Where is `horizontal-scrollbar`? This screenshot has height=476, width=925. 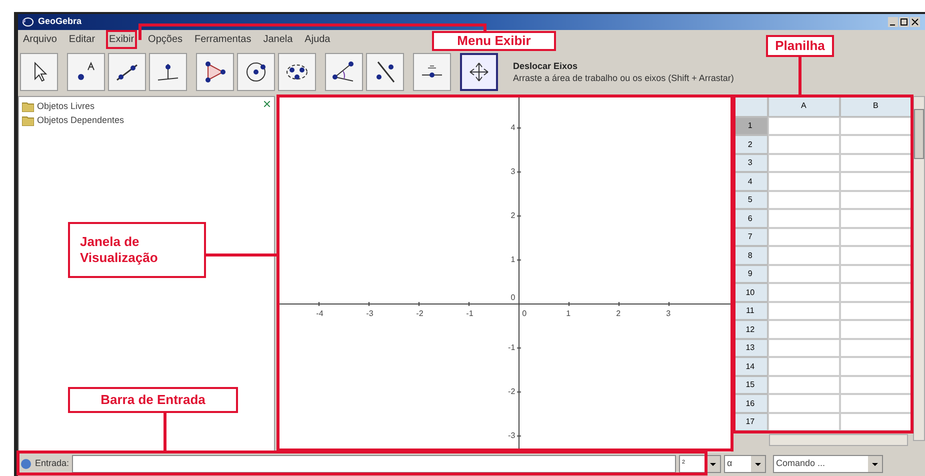
horizontal-scrollbar is located at coordinates (838, 440).